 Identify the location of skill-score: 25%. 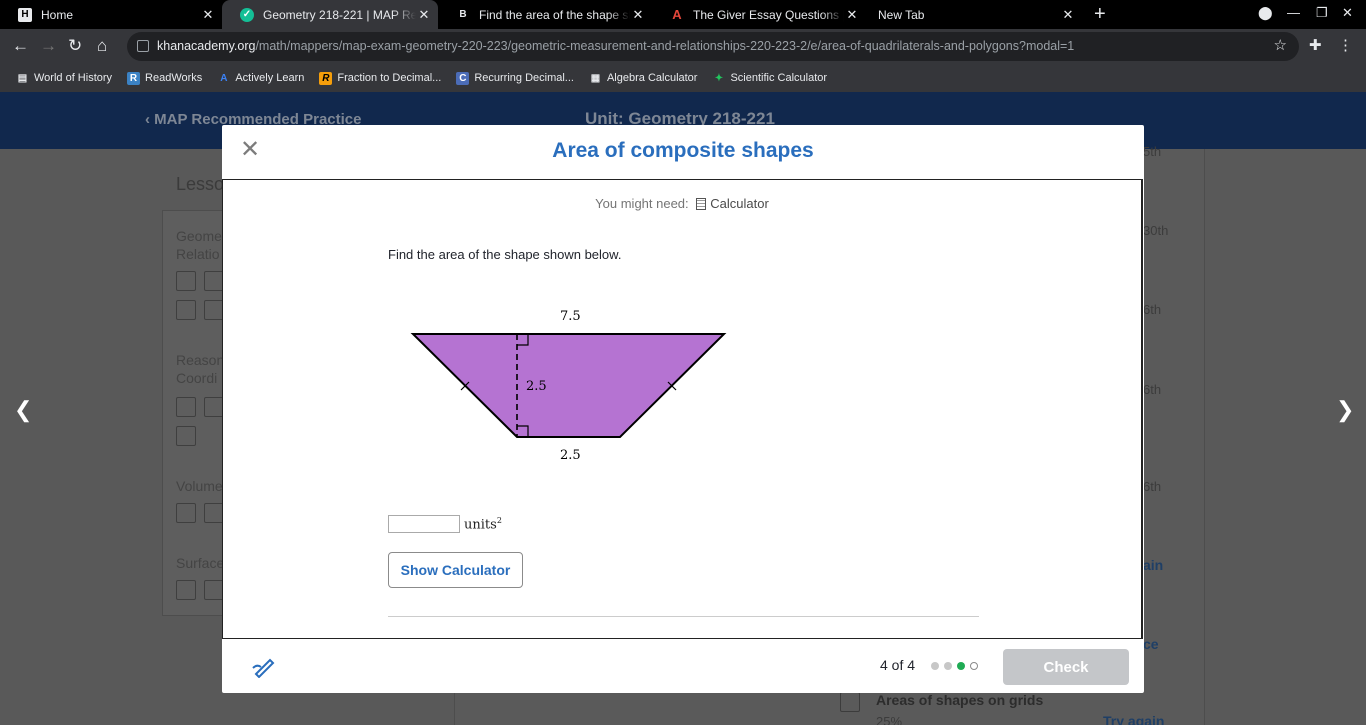
(889, 719).